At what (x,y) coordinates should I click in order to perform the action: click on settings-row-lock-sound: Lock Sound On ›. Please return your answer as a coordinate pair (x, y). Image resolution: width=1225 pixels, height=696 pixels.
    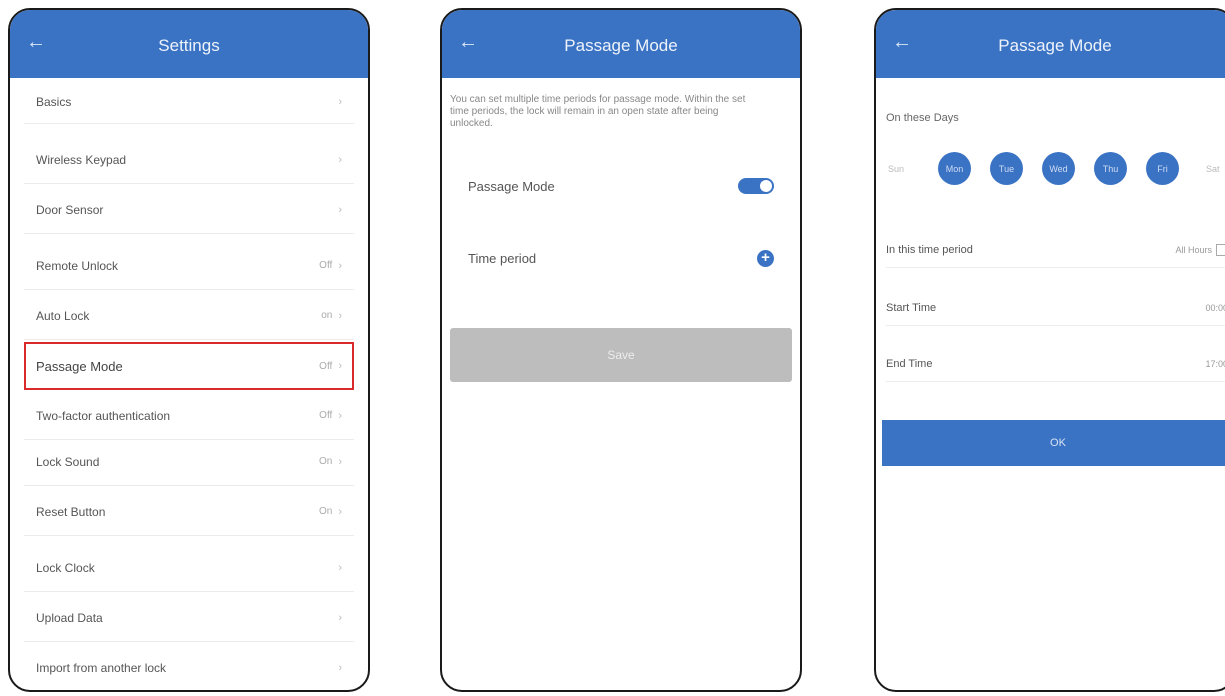
    Looking at the image, I should click on (189, 462).